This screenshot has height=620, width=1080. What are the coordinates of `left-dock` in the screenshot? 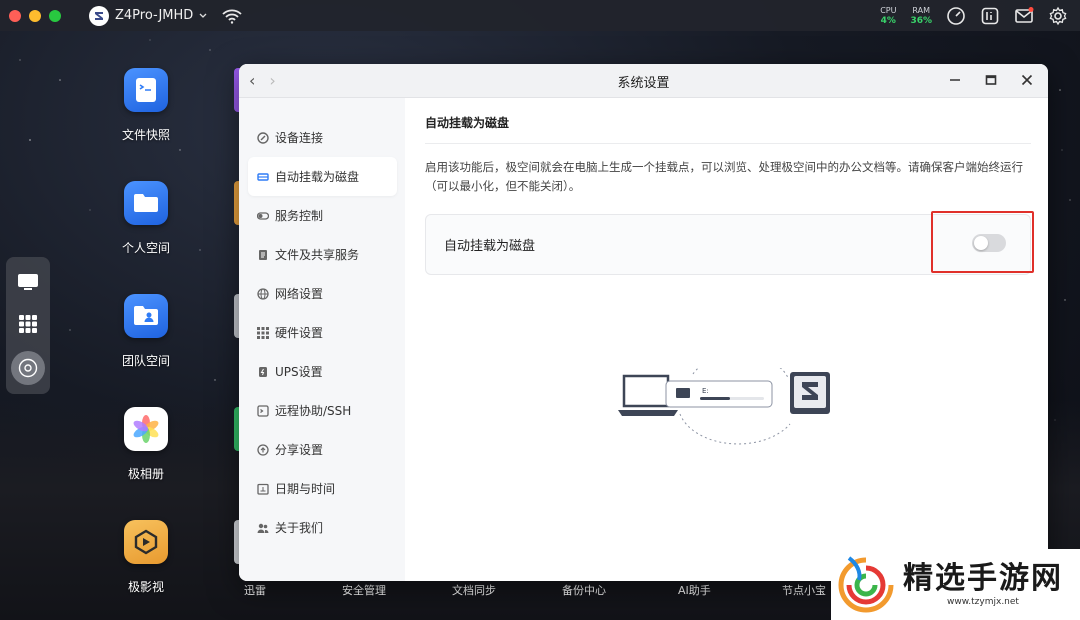 It's located at (28, 325).